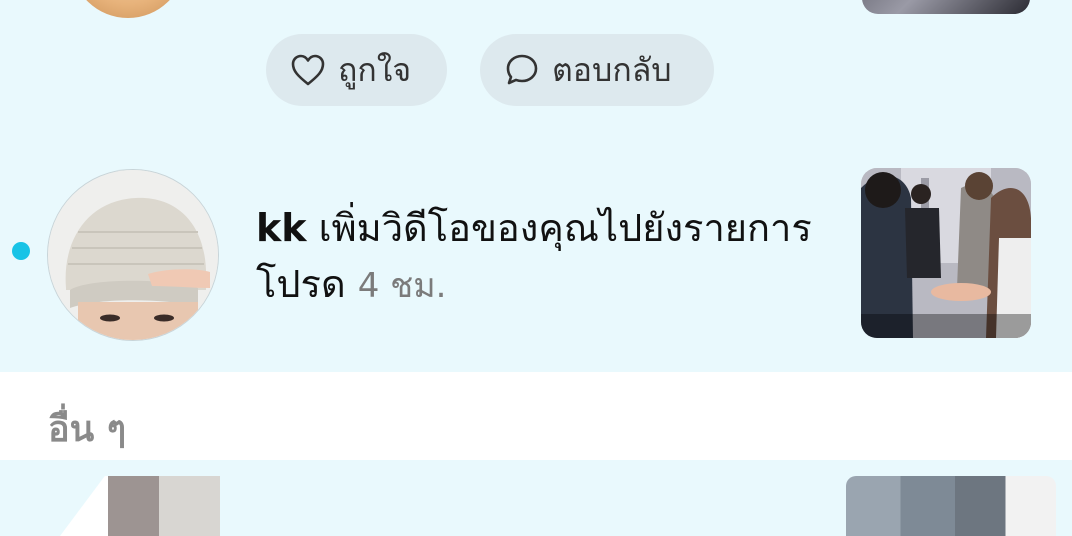 The width and height of the screenshot is (1072, 536). I want to click on reply-button: ตอบกลับ, so click(597, 70).